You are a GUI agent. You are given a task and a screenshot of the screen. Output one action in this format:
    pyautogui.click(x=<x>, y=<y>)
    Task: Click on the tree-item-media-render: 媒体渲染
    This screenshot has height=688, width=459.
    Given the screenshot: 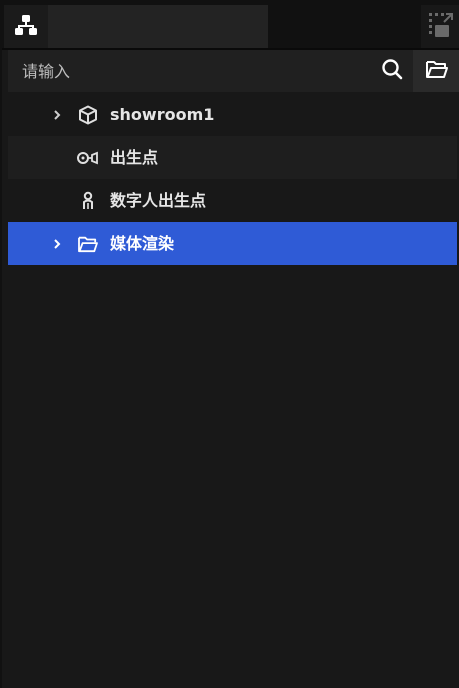 What is the action you would take?
    pyautogui.click(x=232, y=243)
    